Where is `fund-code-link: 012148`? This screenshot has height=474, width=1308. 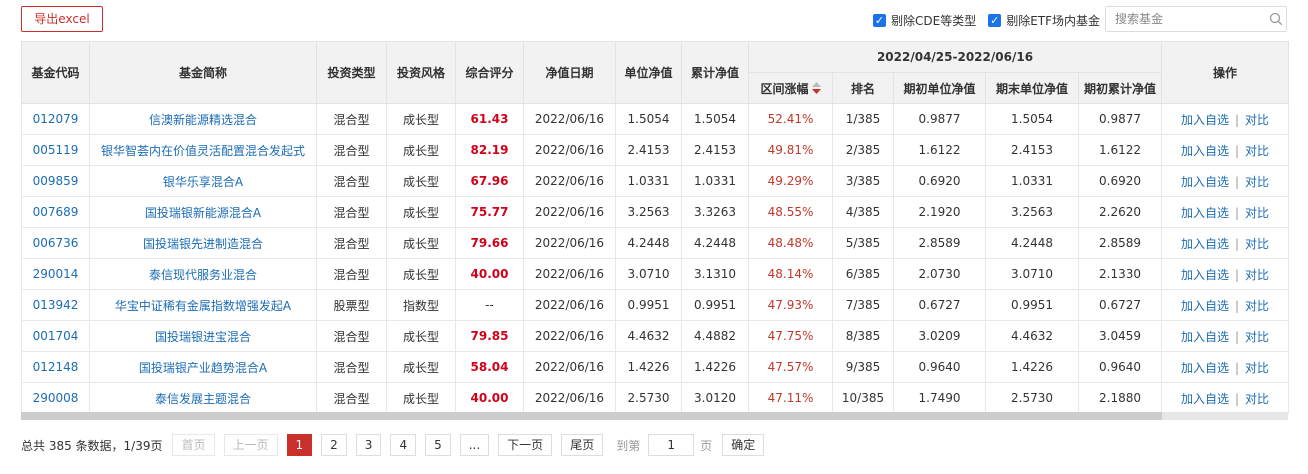 fund-code-link: 012148 is located at coordinates (55, 367).